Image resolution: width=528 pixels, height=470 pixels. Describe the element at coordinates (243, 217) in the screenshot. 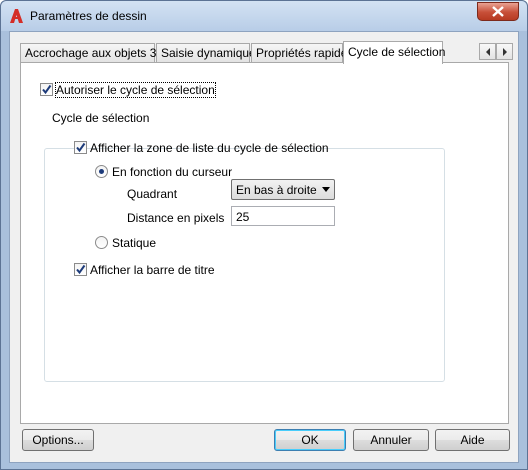

I see `distance-value: 25` at that location.